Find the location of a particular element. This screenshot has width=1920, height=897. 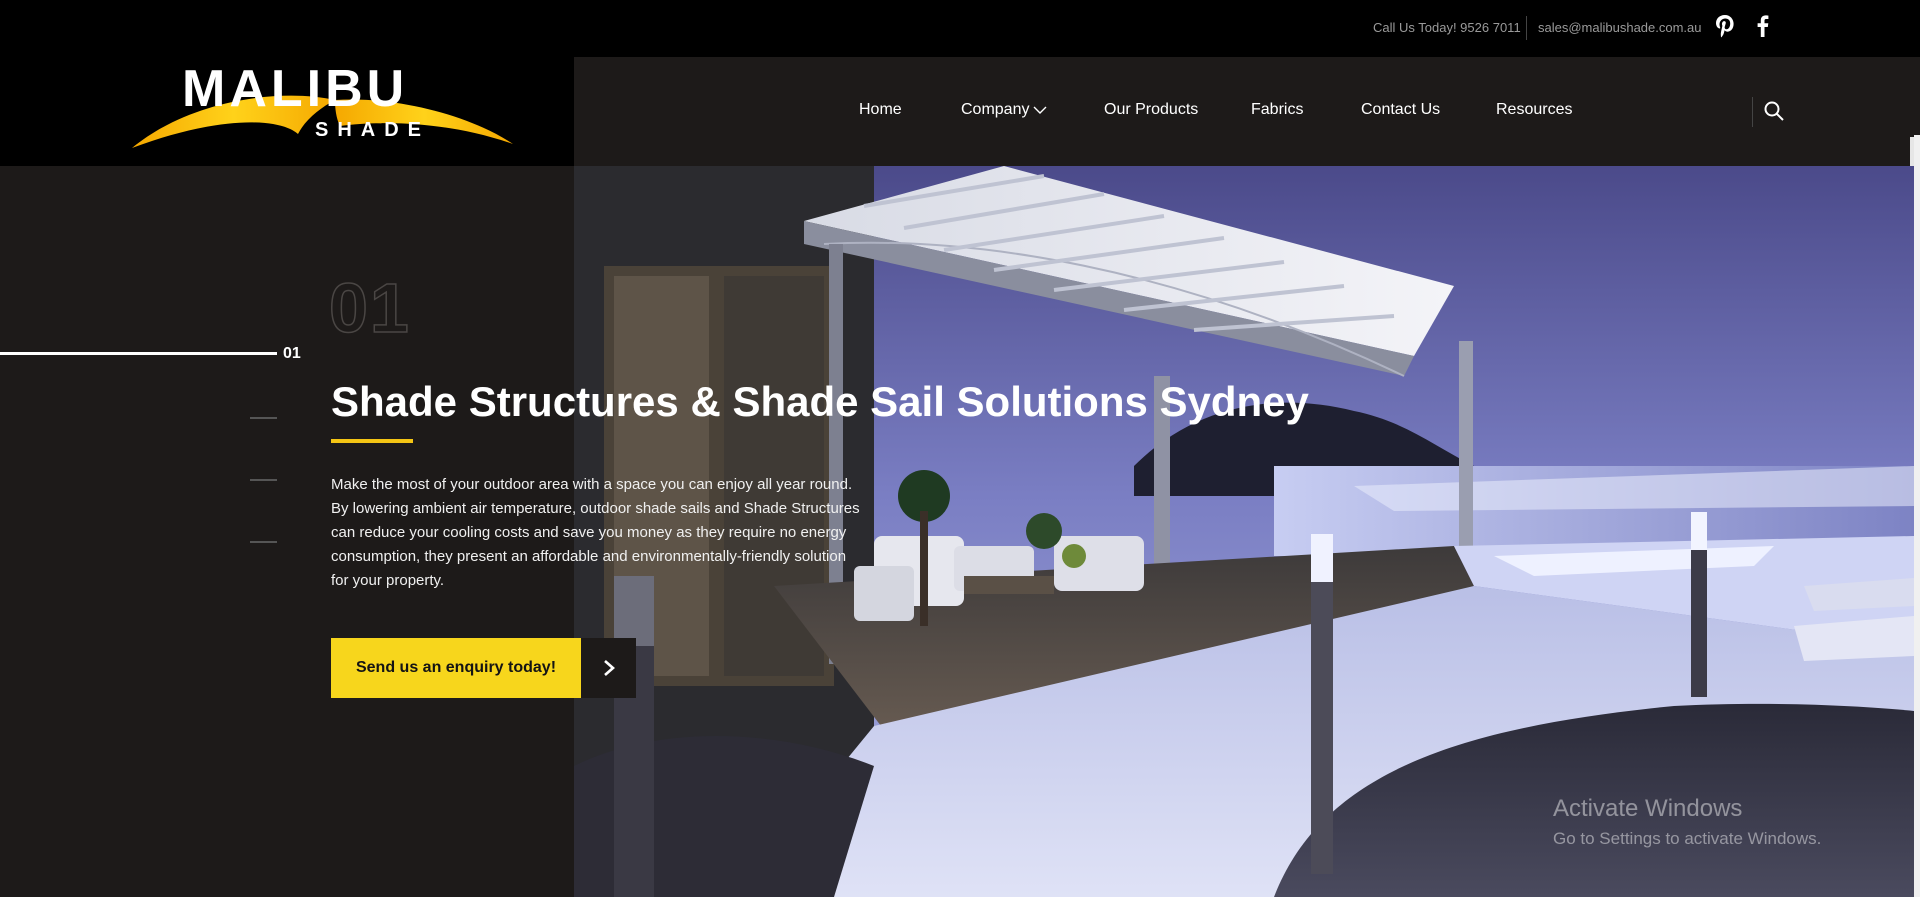

nav-divider is located at coordinates (1752, 112).